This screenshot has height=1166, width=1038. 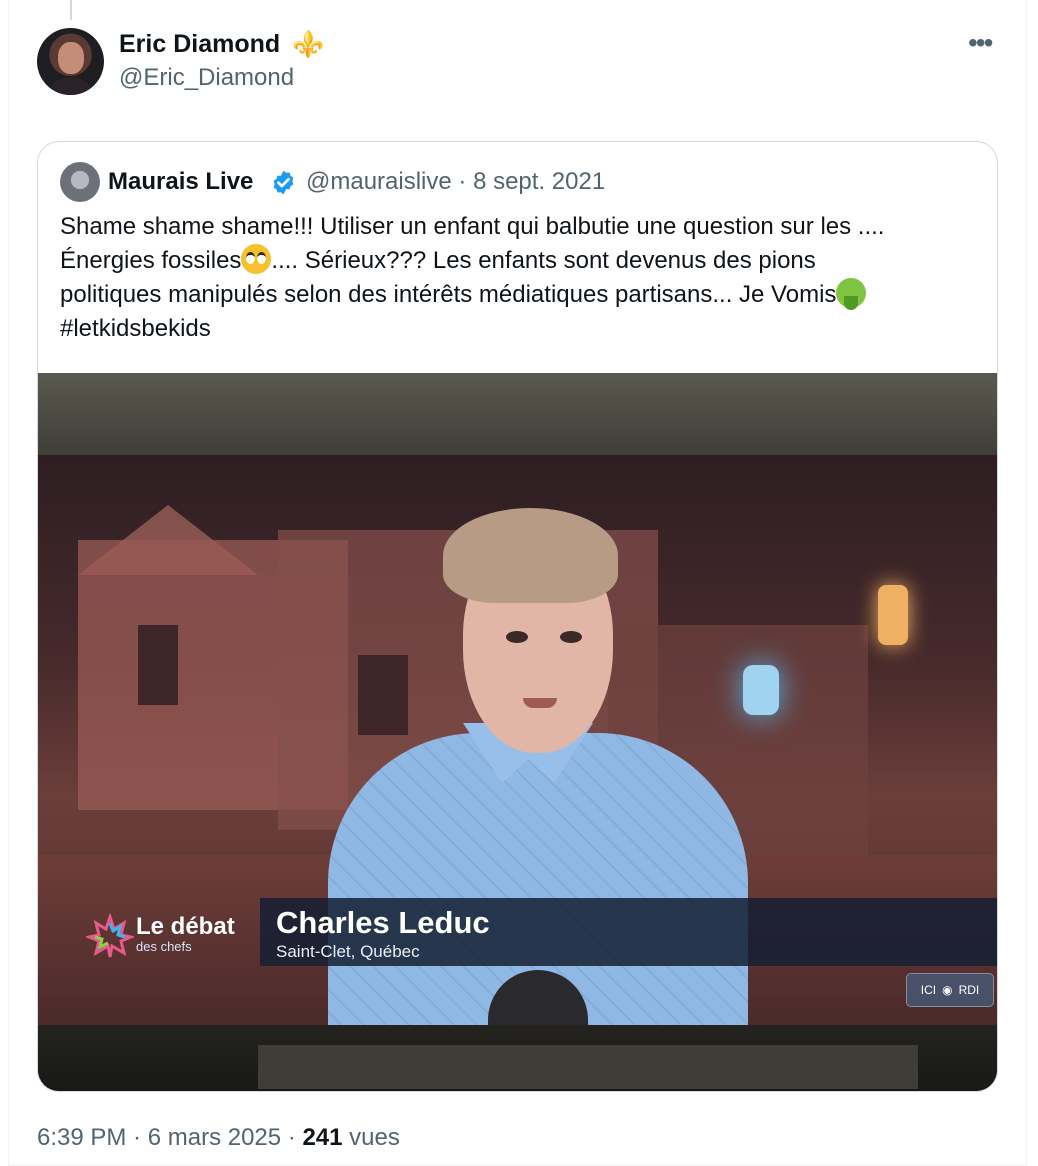 I want to click on street-light-blue, so click(x=761, y=690).